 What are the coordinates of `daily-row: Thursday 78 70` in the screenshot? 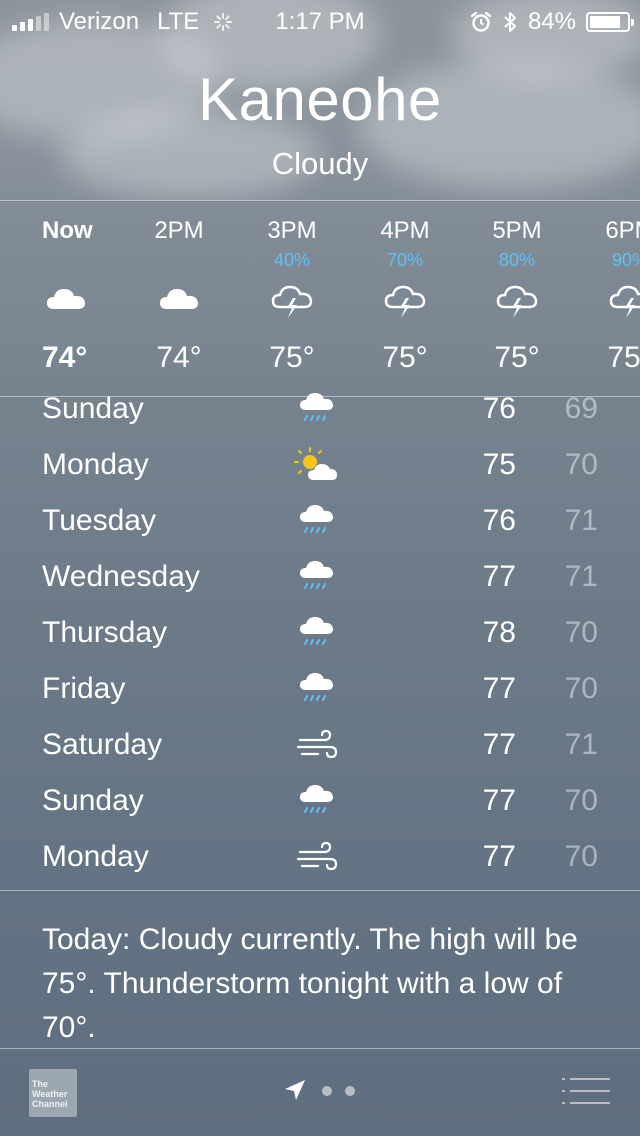 It's located at (320, 634).